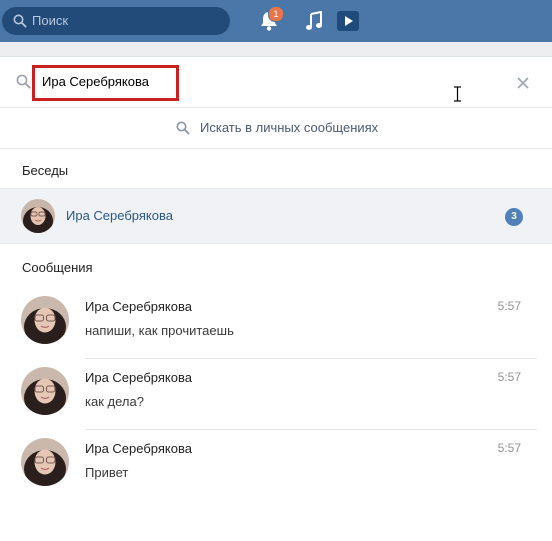  I want to click on conversations-heading: Беседы, so click(45, 170).